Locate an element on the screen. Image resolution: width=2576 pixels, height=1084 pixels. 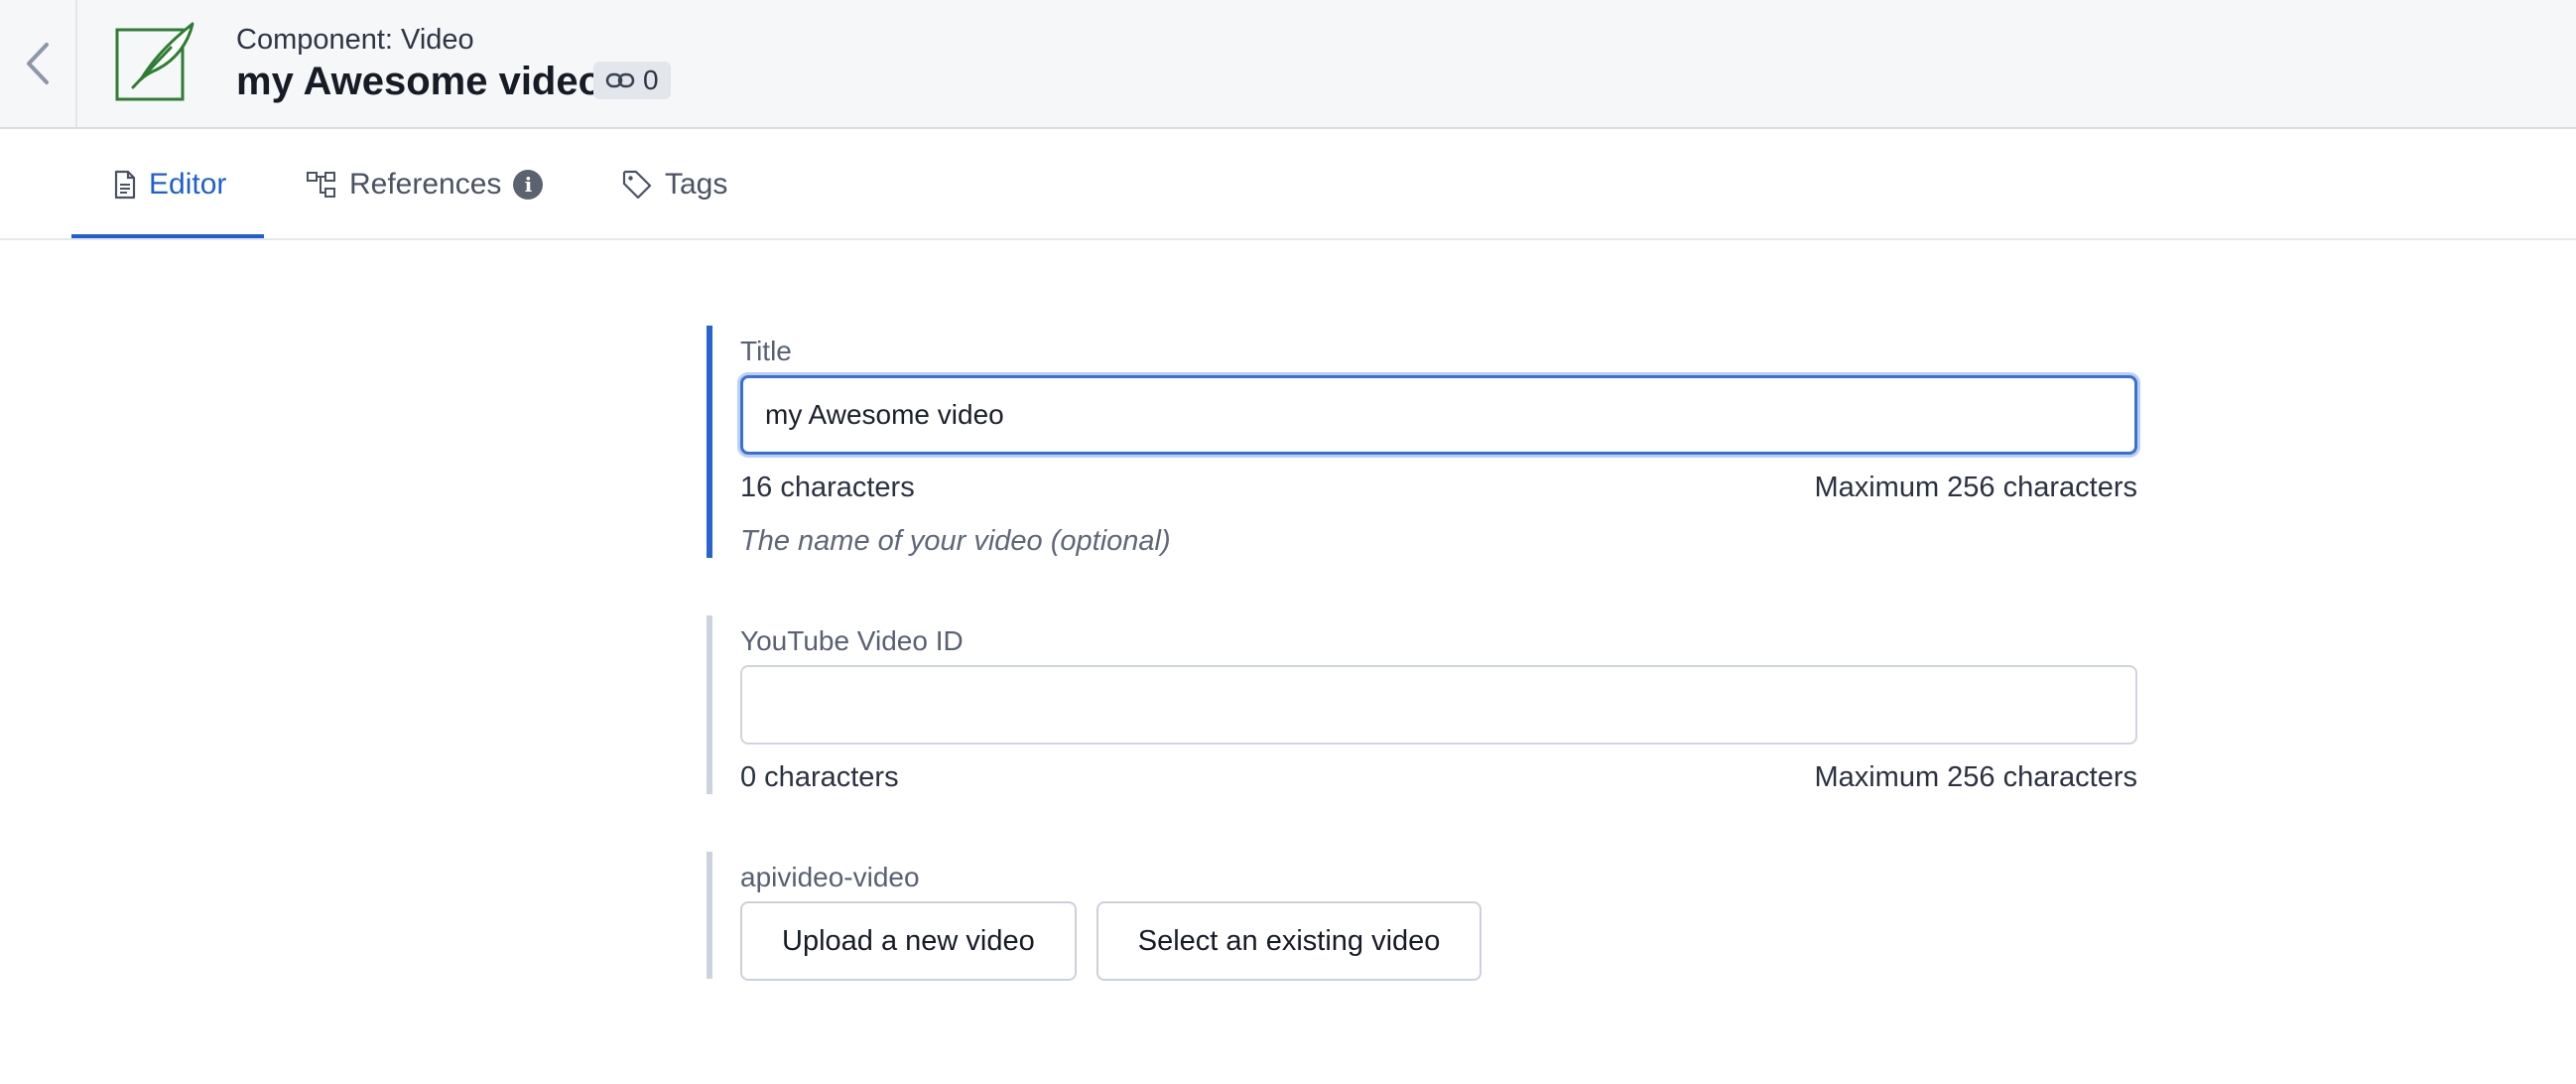
active-tab-indicator is located at coordinates (168, 236).